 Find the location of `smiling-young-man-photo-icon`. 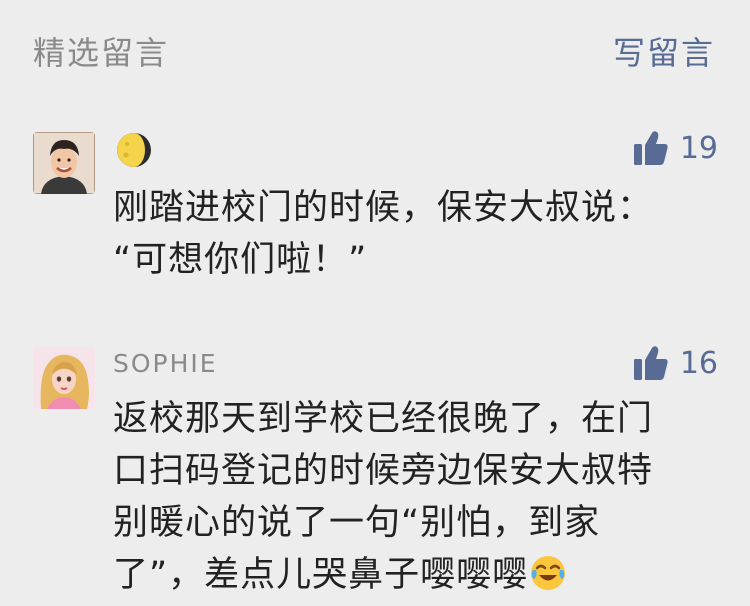

smiling-young-man-photo-icon is located at coordinates (64, 163).